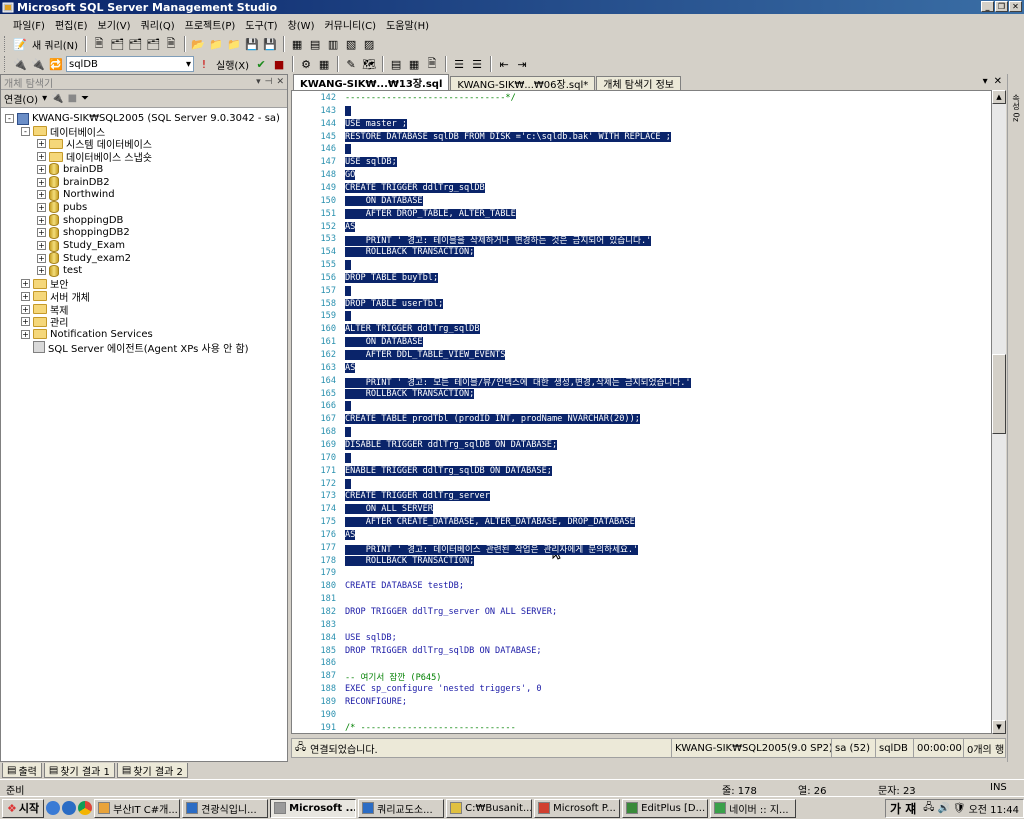 The image size is (1024, 819). I want to click on menu-file: 파일(F), so click(29, 24).